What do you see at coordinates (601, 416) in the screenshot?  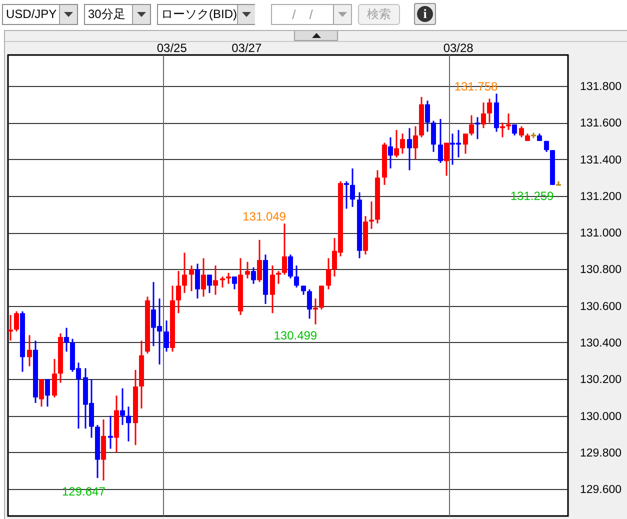 I see `axis-label: 130.000` at bounding box center [601, 416].